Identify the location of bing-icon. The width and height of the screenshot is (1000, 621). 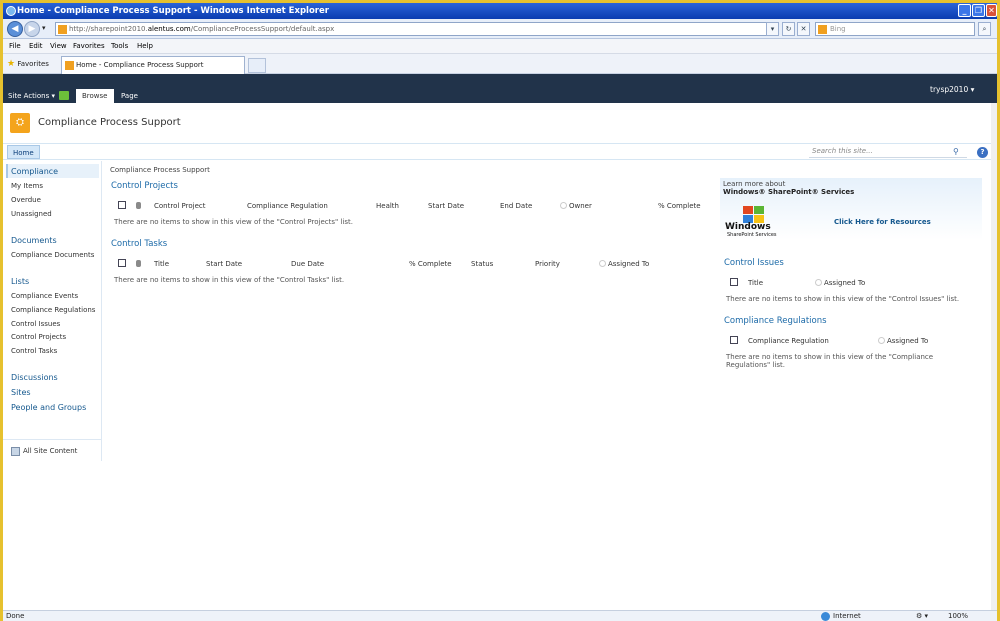
(822, 29).